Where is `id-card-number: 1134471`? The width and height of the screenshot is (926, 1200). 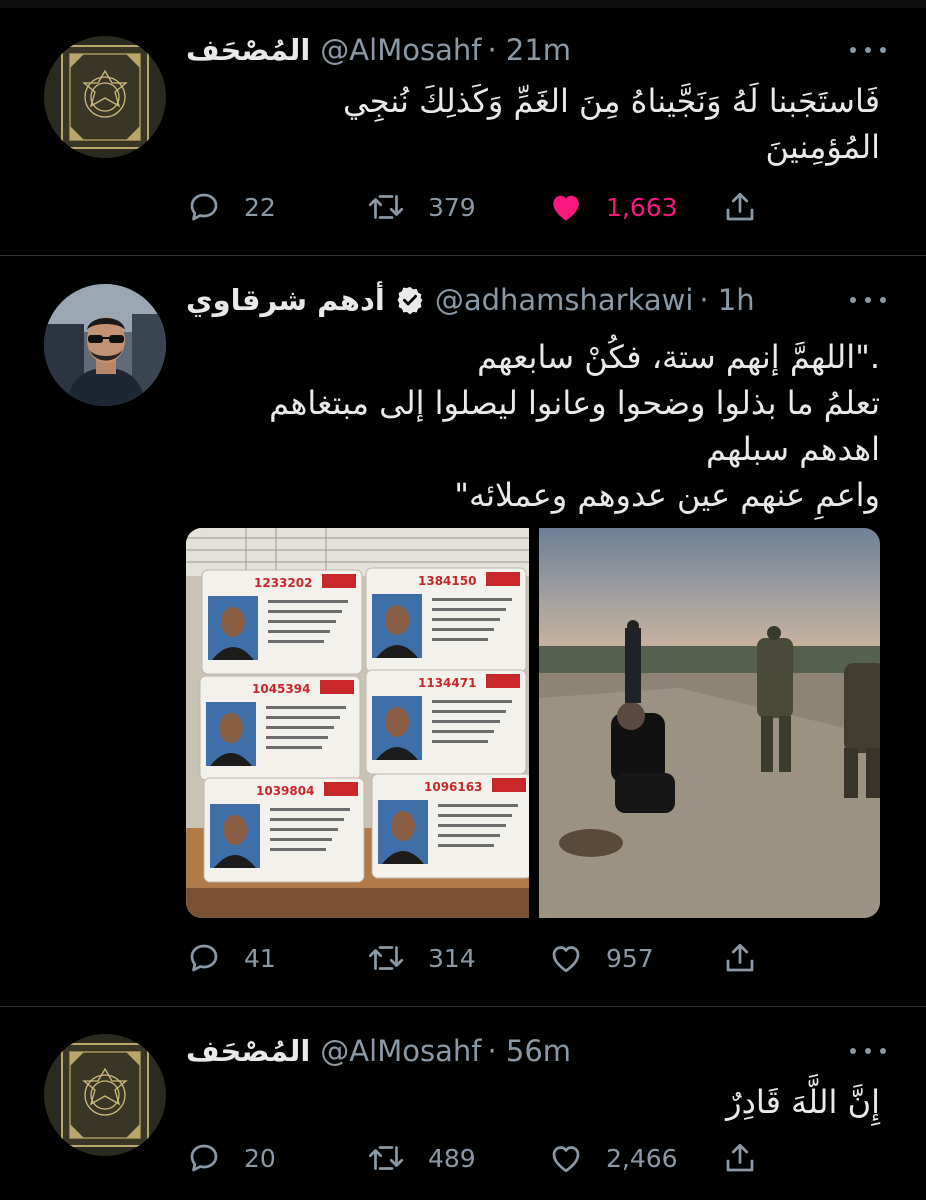
id-card-number: 1134471 is located at coordinates (447, 683).